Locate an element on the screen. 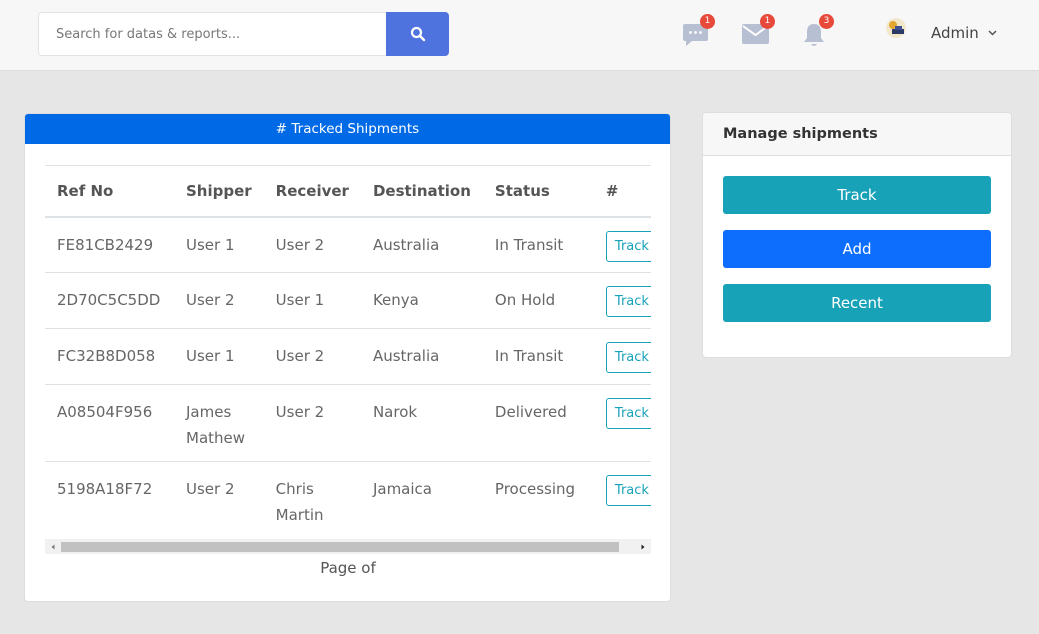  add-shipment-button: Add is located at coordinates (857, 249).